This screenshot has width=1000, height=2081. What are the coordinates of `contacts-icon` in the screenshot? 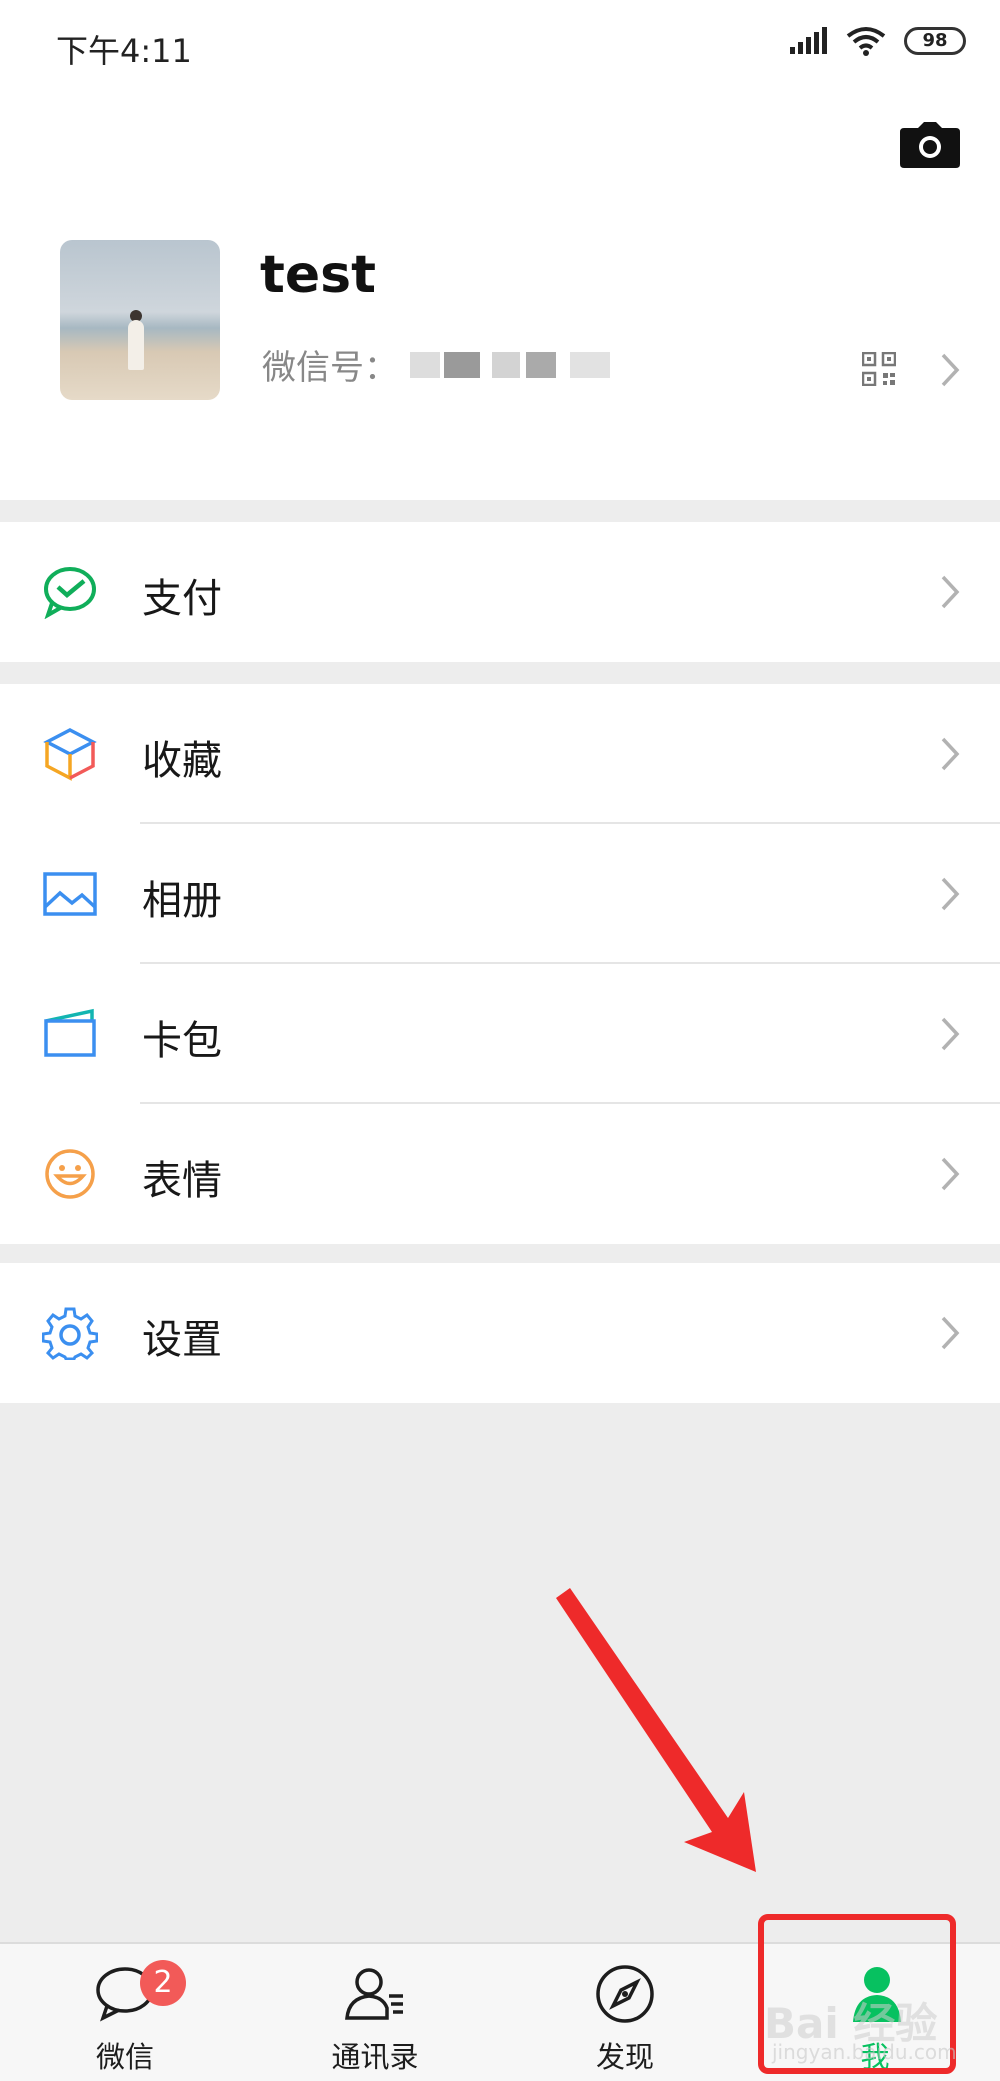 It's located at (374, 1994).